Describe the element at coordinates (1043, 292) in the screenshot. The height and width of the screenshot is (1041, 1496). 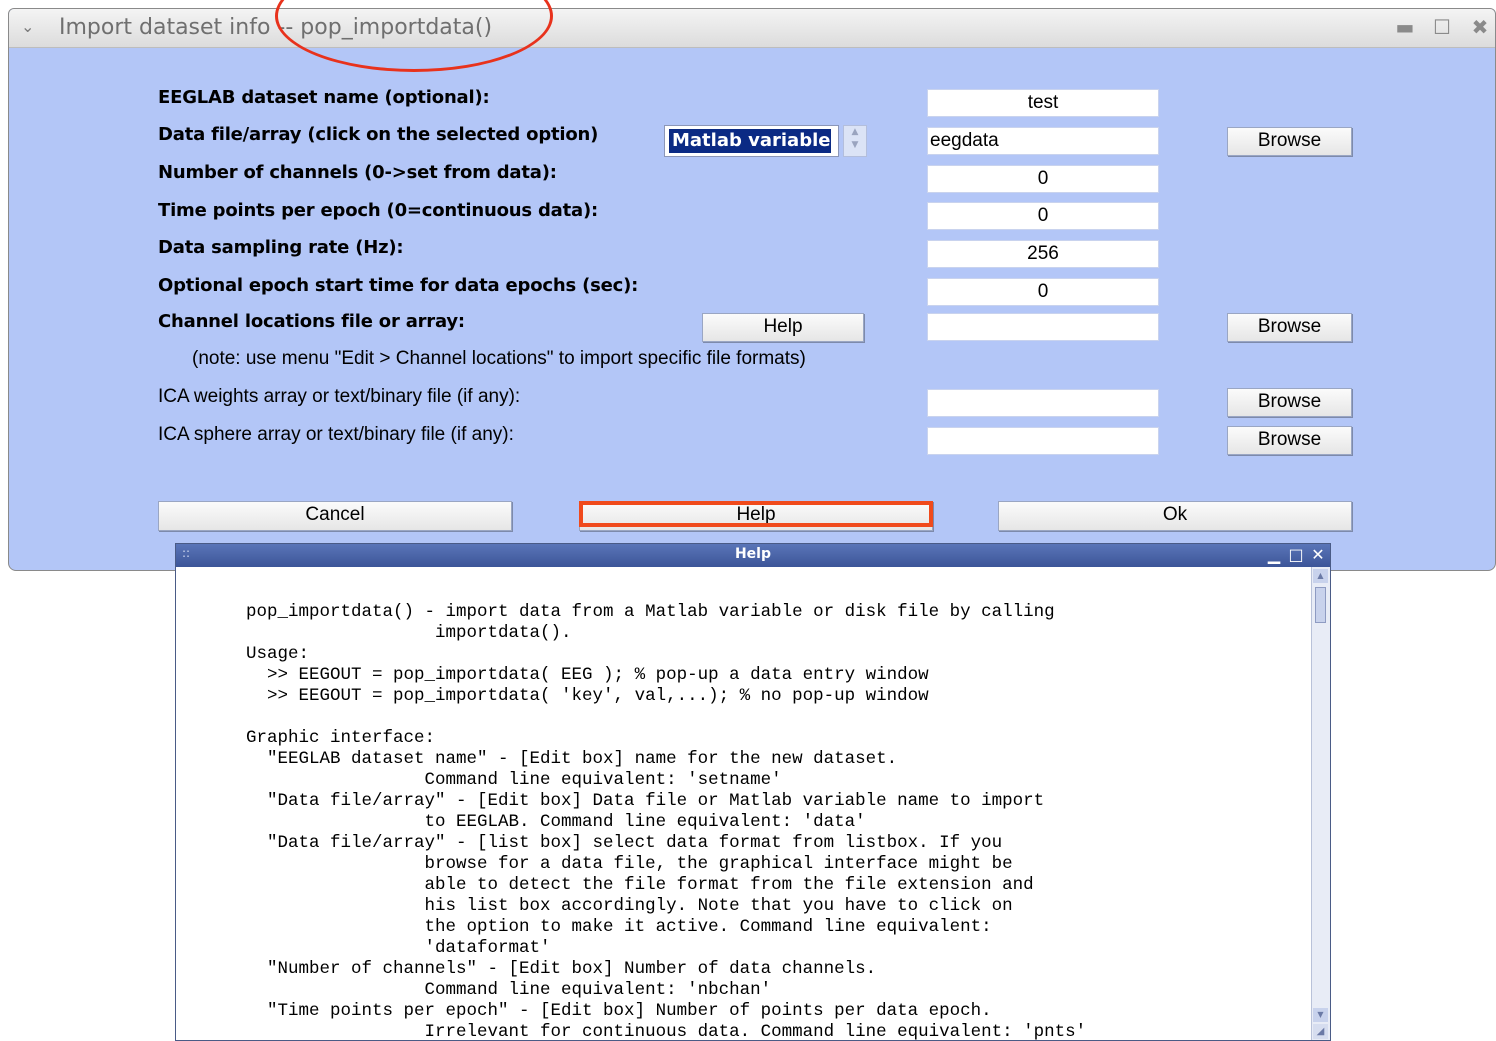
I see `epoch-start-field: 0` at that location.